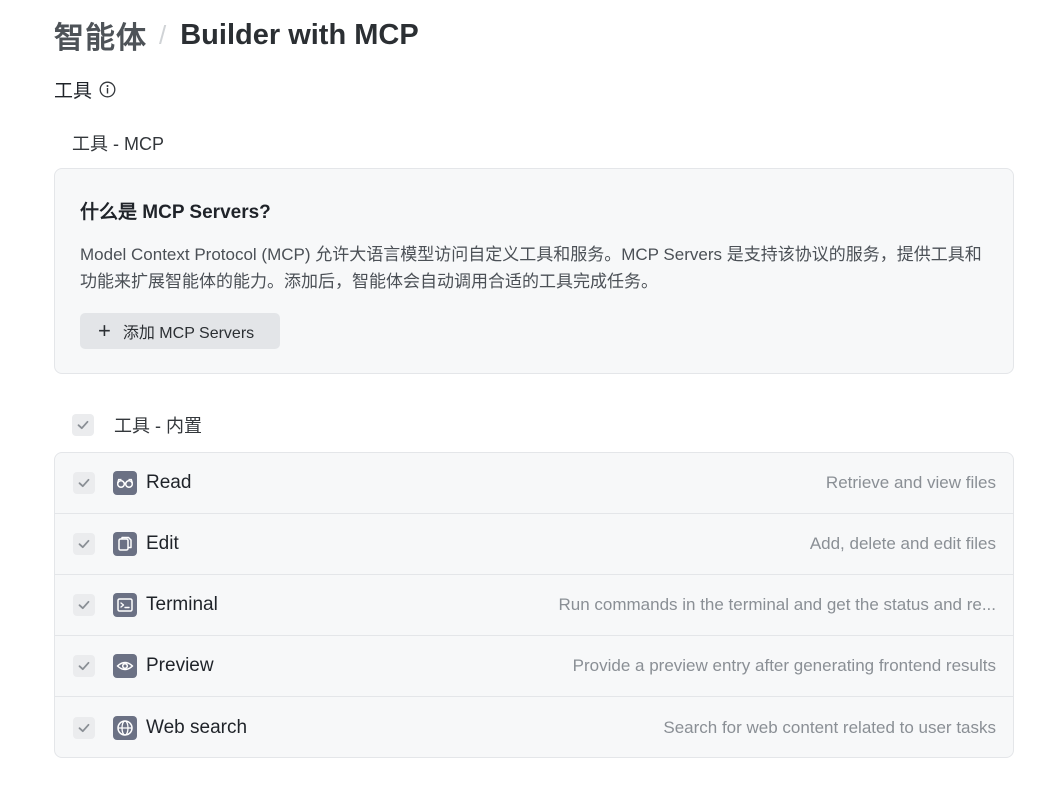 This screenshot has width=1060, height=798. What do you see at coordinates (162, 543) in the screenshot?
I see `tool-name-edit: Edit` at bounding box center [162, 543].